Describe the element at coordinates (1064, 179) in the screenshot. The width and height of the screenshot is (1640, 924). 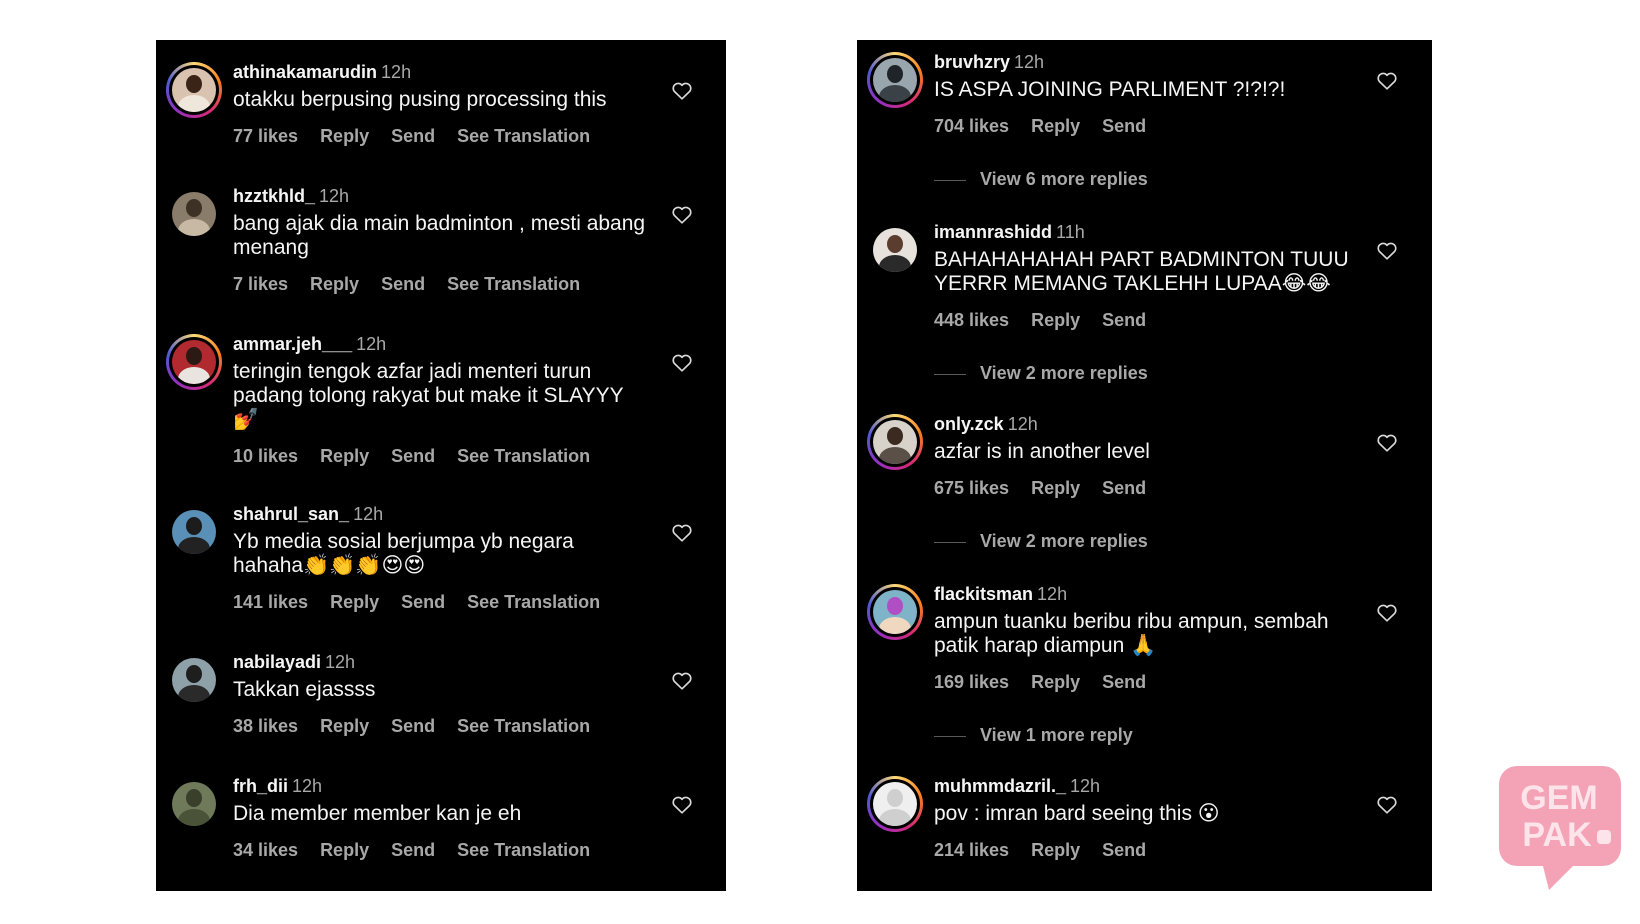
I see `view-more-label: View 6 more replies` at that location.